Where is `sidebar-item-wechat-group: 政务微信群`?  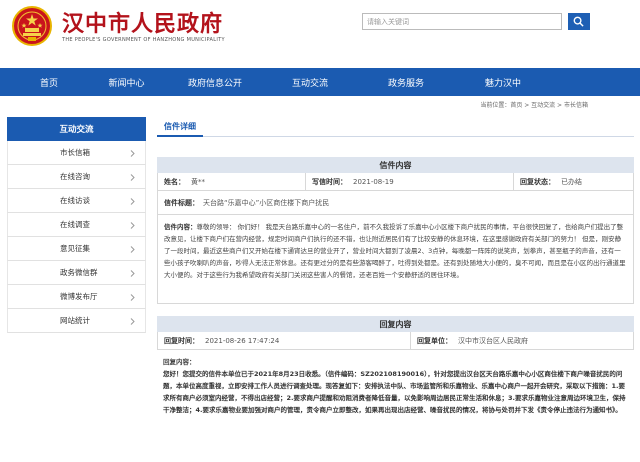
sidebar-item-wechat-group: 政务微信群 is located at coordinates (76, 273).